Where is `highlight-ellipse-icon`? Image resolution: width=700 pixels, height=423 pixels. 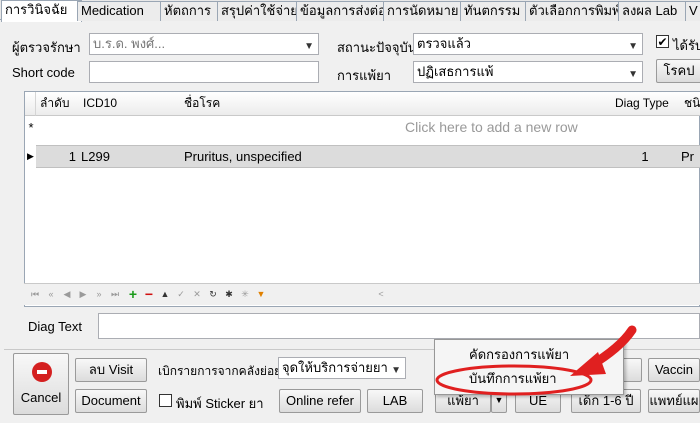
highlight-ellipse-icon is located at coordinates (514, 380).